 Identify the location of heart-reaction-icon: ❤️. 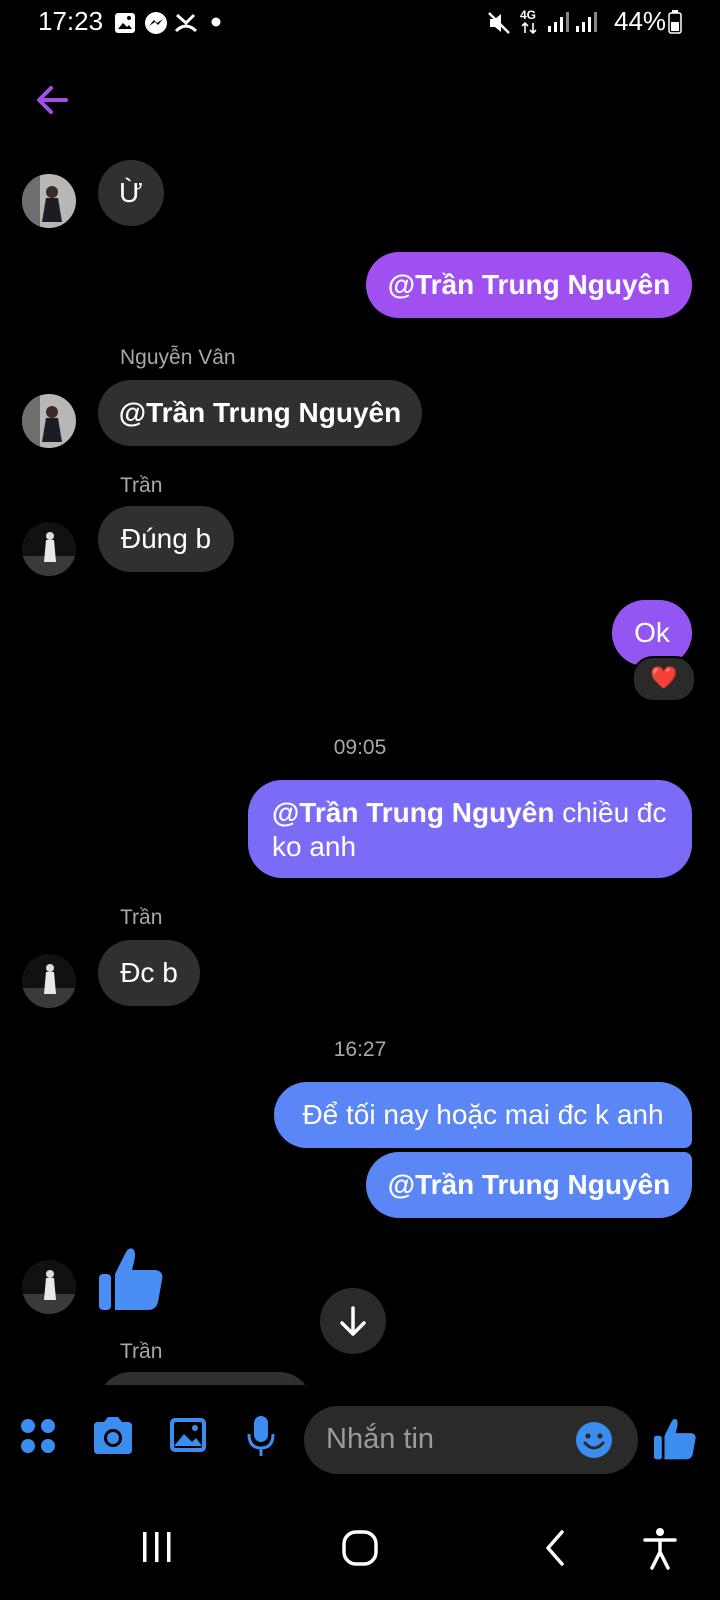
(664, 679).